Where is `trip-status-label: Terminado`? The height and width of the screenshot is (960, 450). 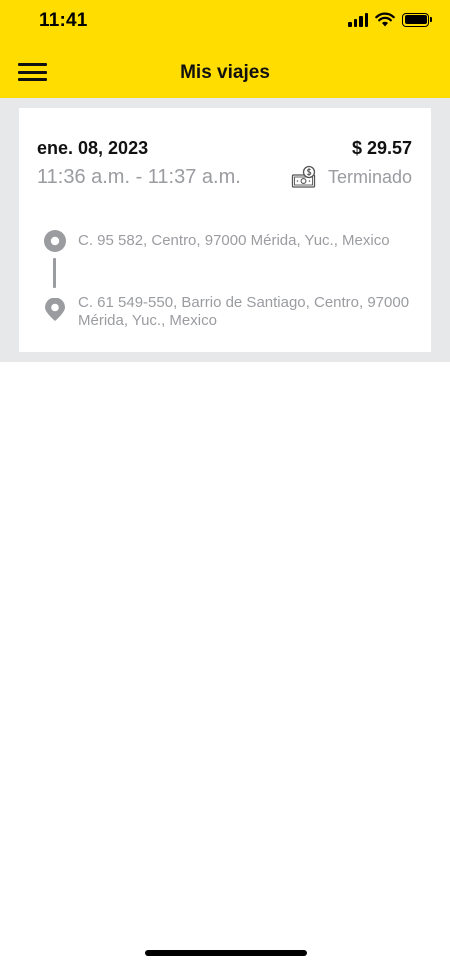
trip-status-label: Terminado is located at coordinates (369, 176).